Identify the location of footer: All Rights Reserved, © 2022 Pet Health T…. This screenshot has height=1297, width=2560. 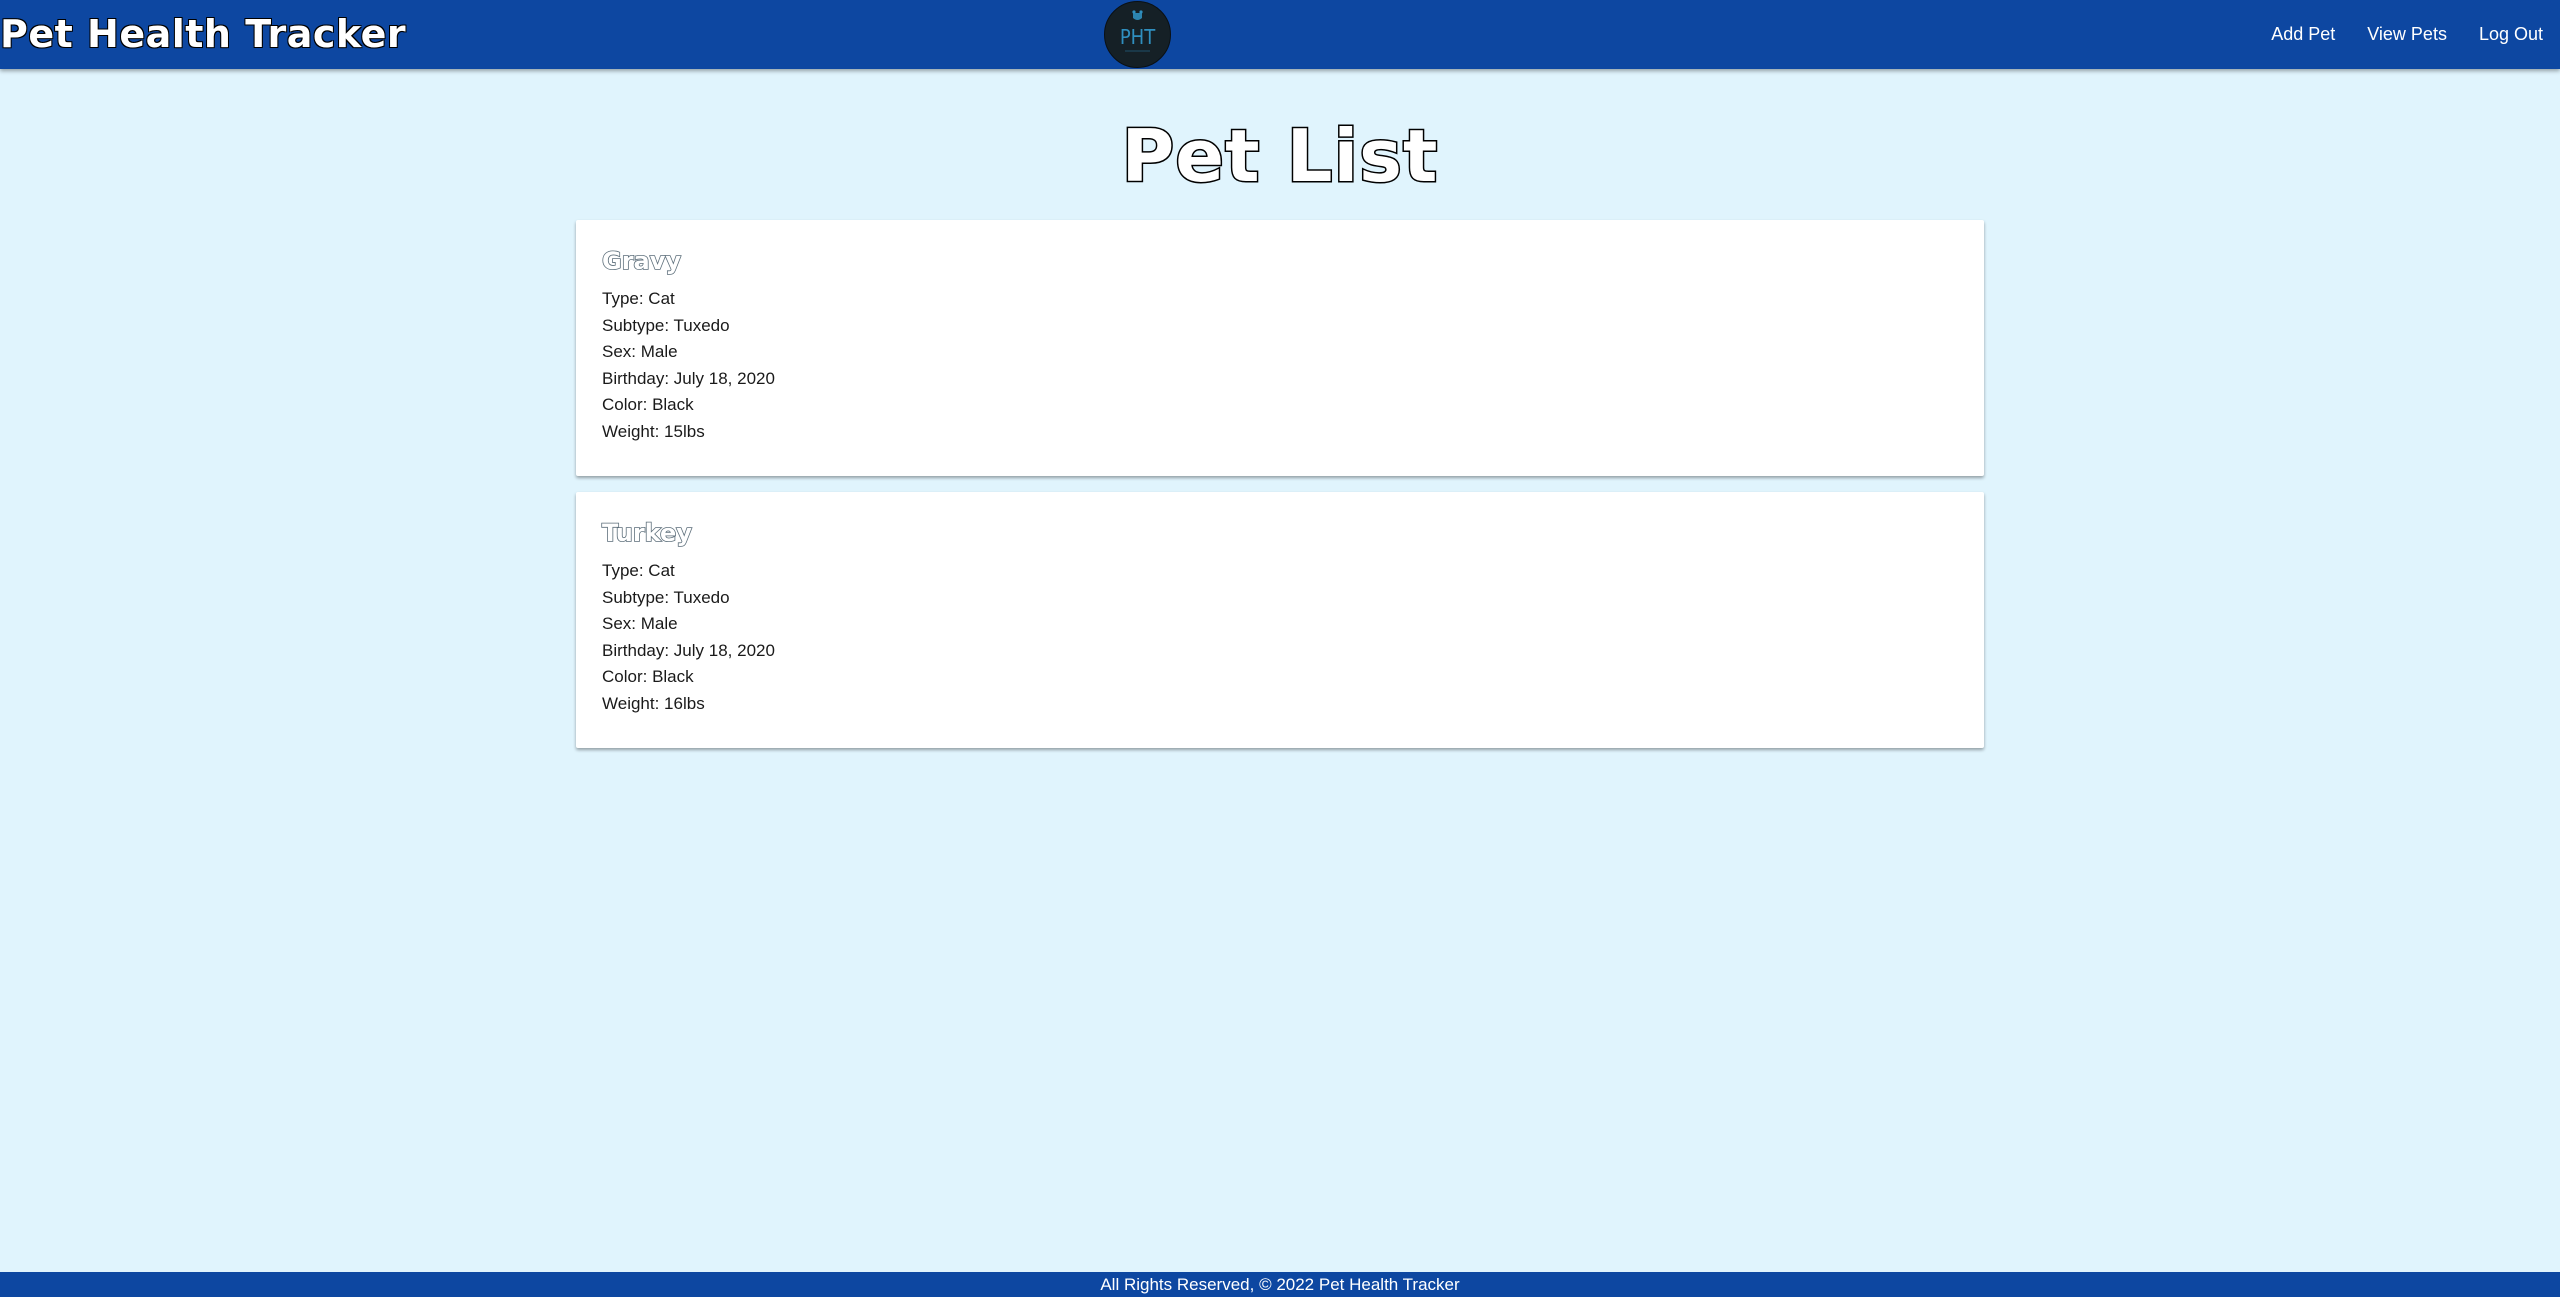
(1280, 1284).